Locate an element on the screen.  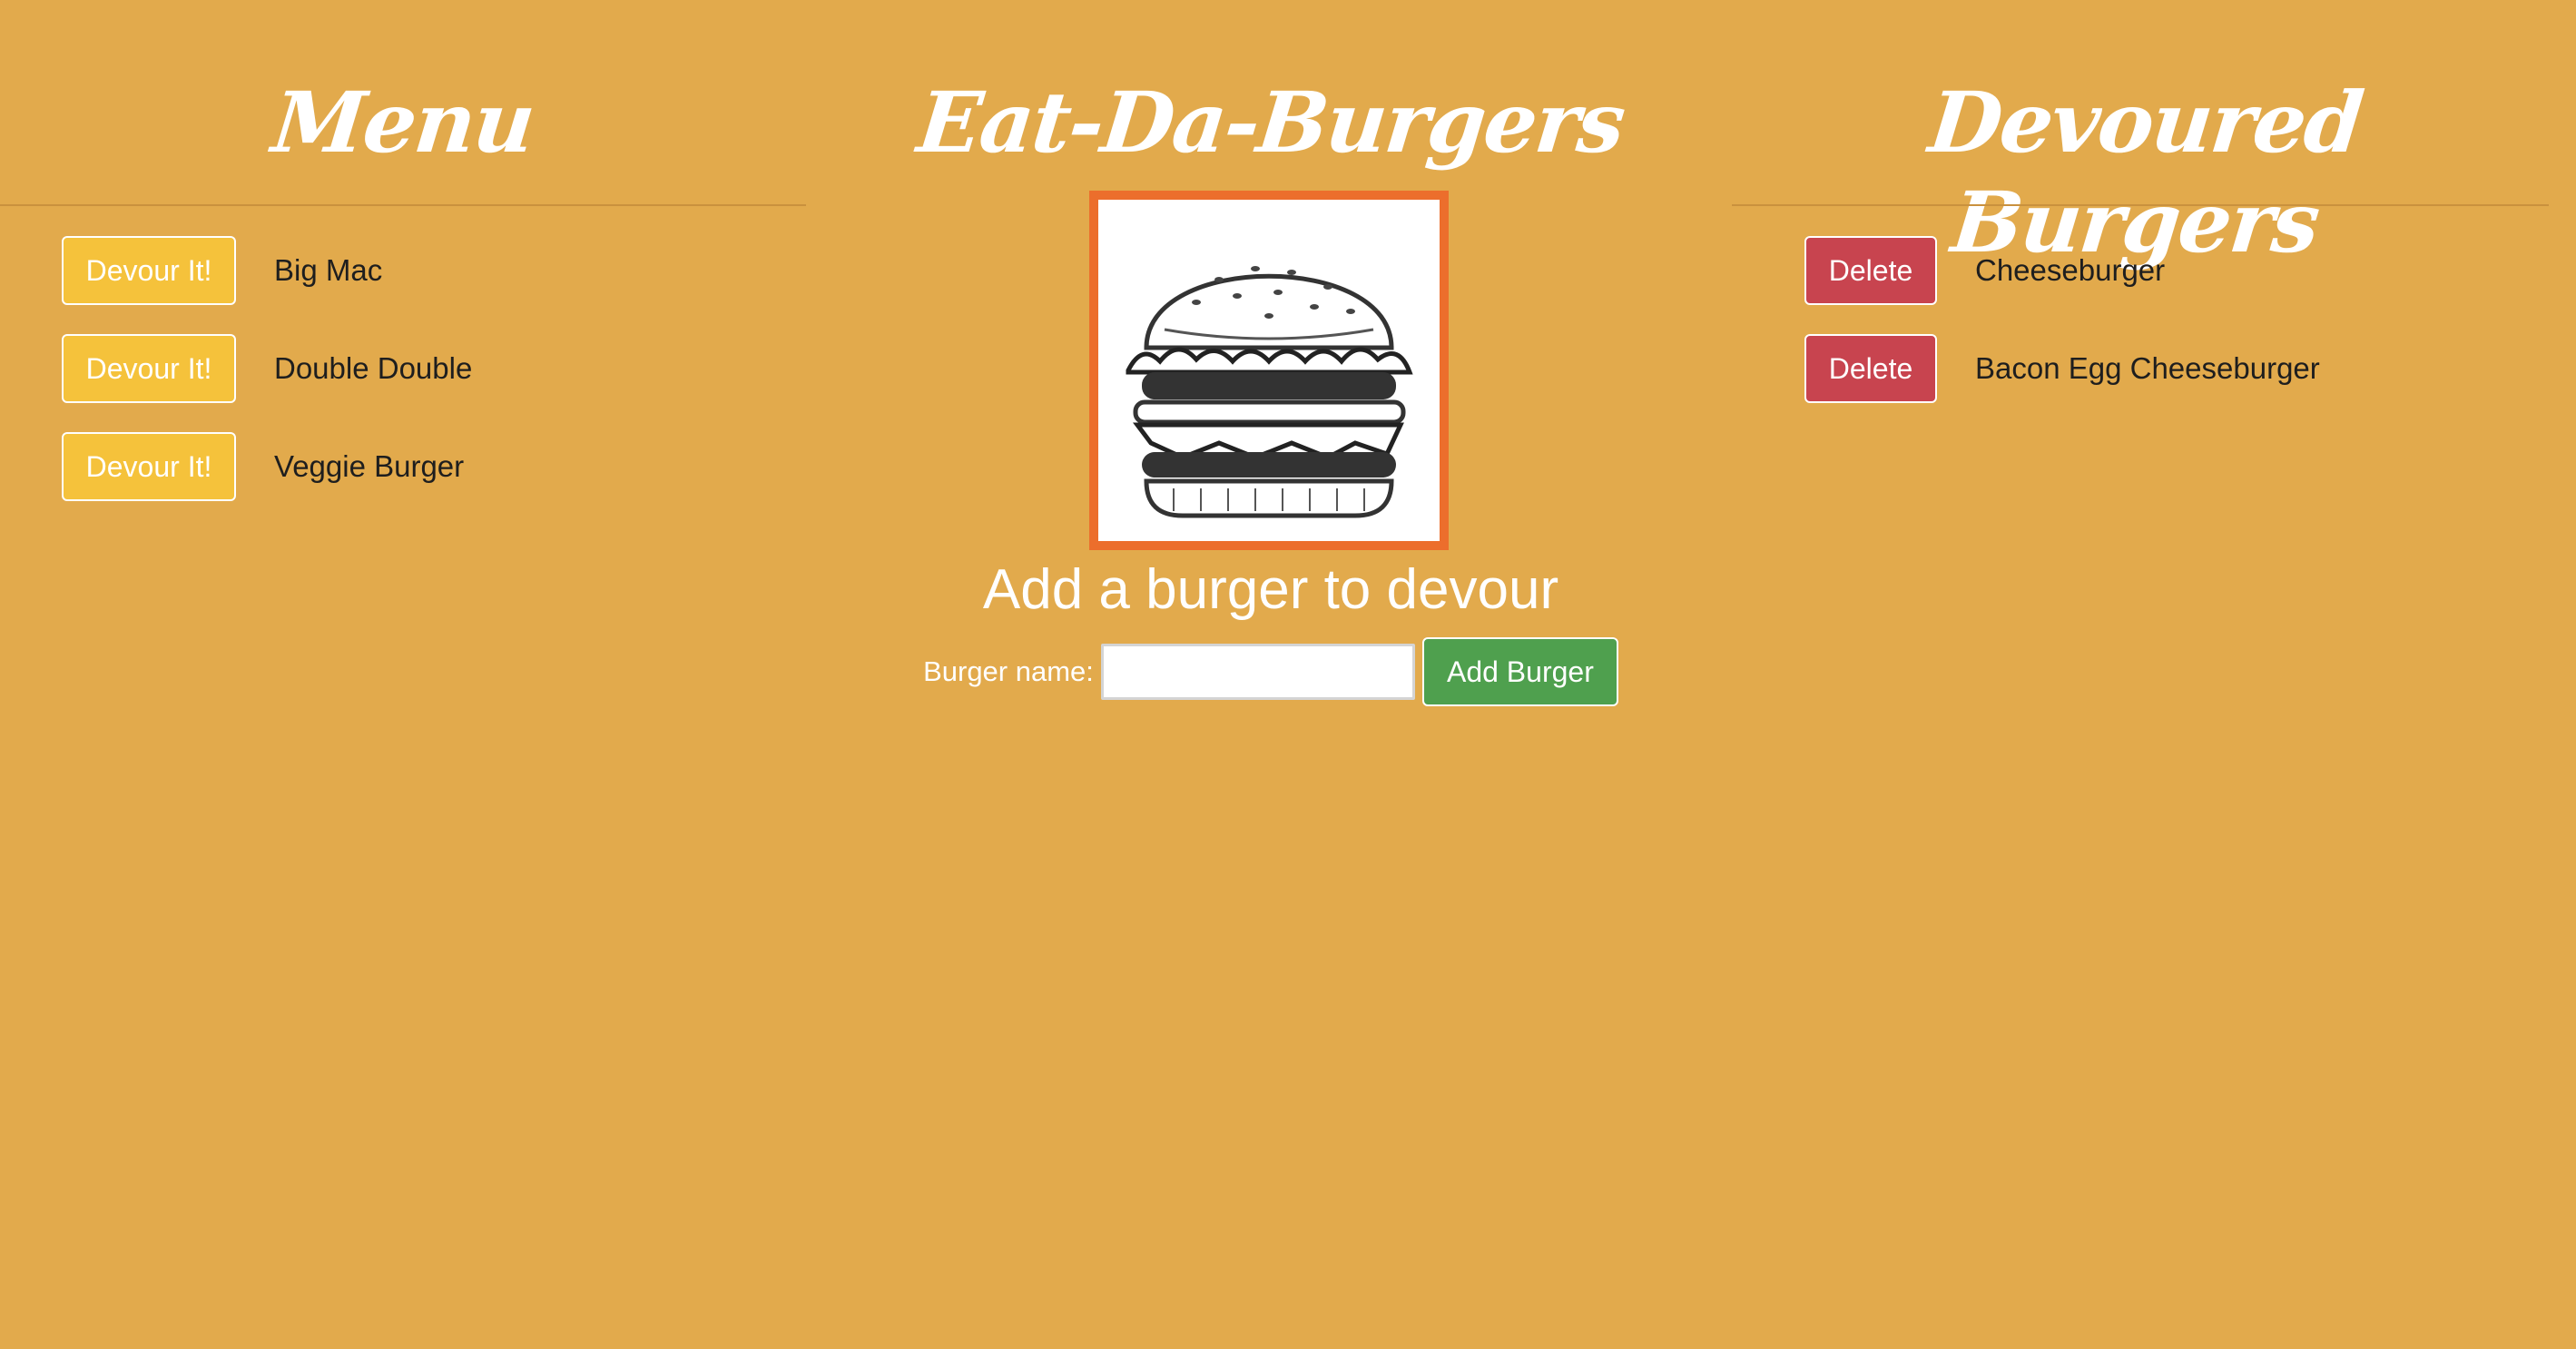
menu-title: Menu is located at coordinates (403, 123).